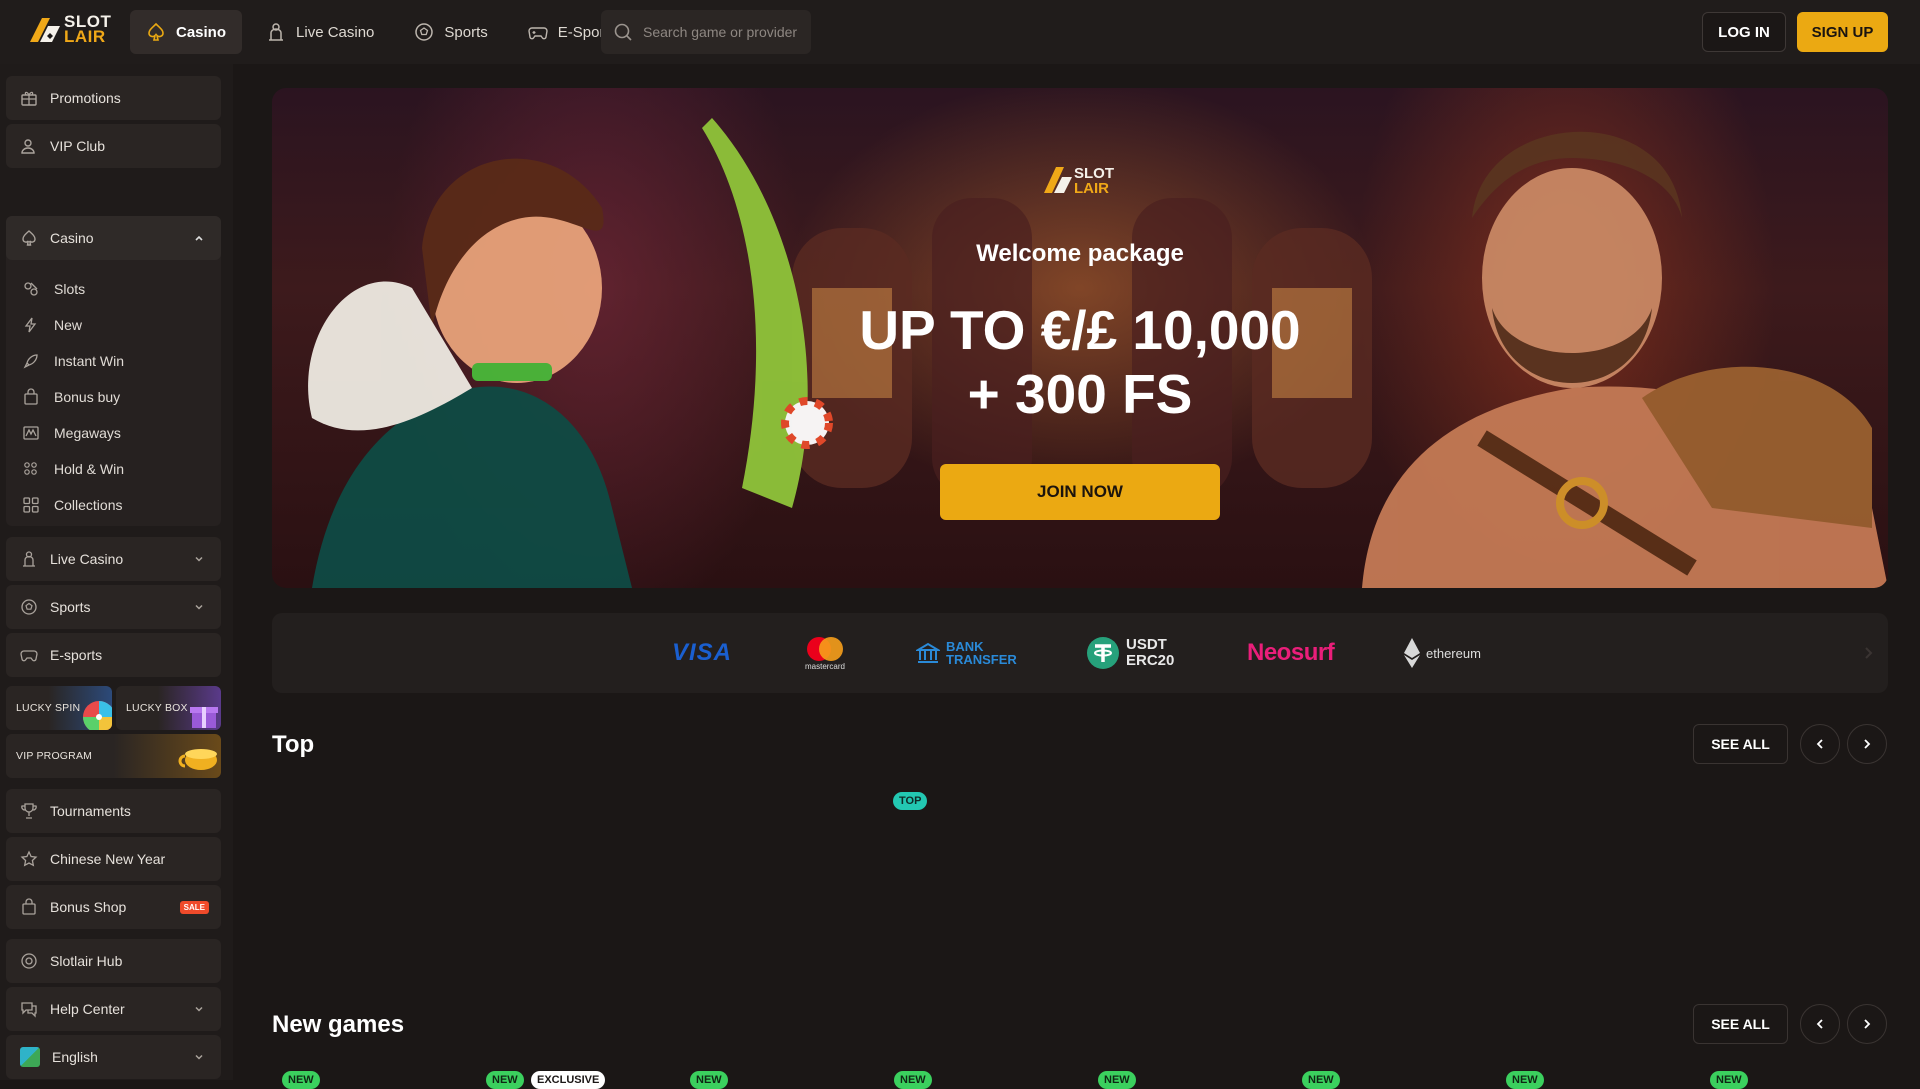 The height and width of the screenshot is (1089, 1920). Describe the element at coordinates (1080, 330) in the screenshot. I see `hero-title-line1: UP TO €/£ 10,000` at that location.